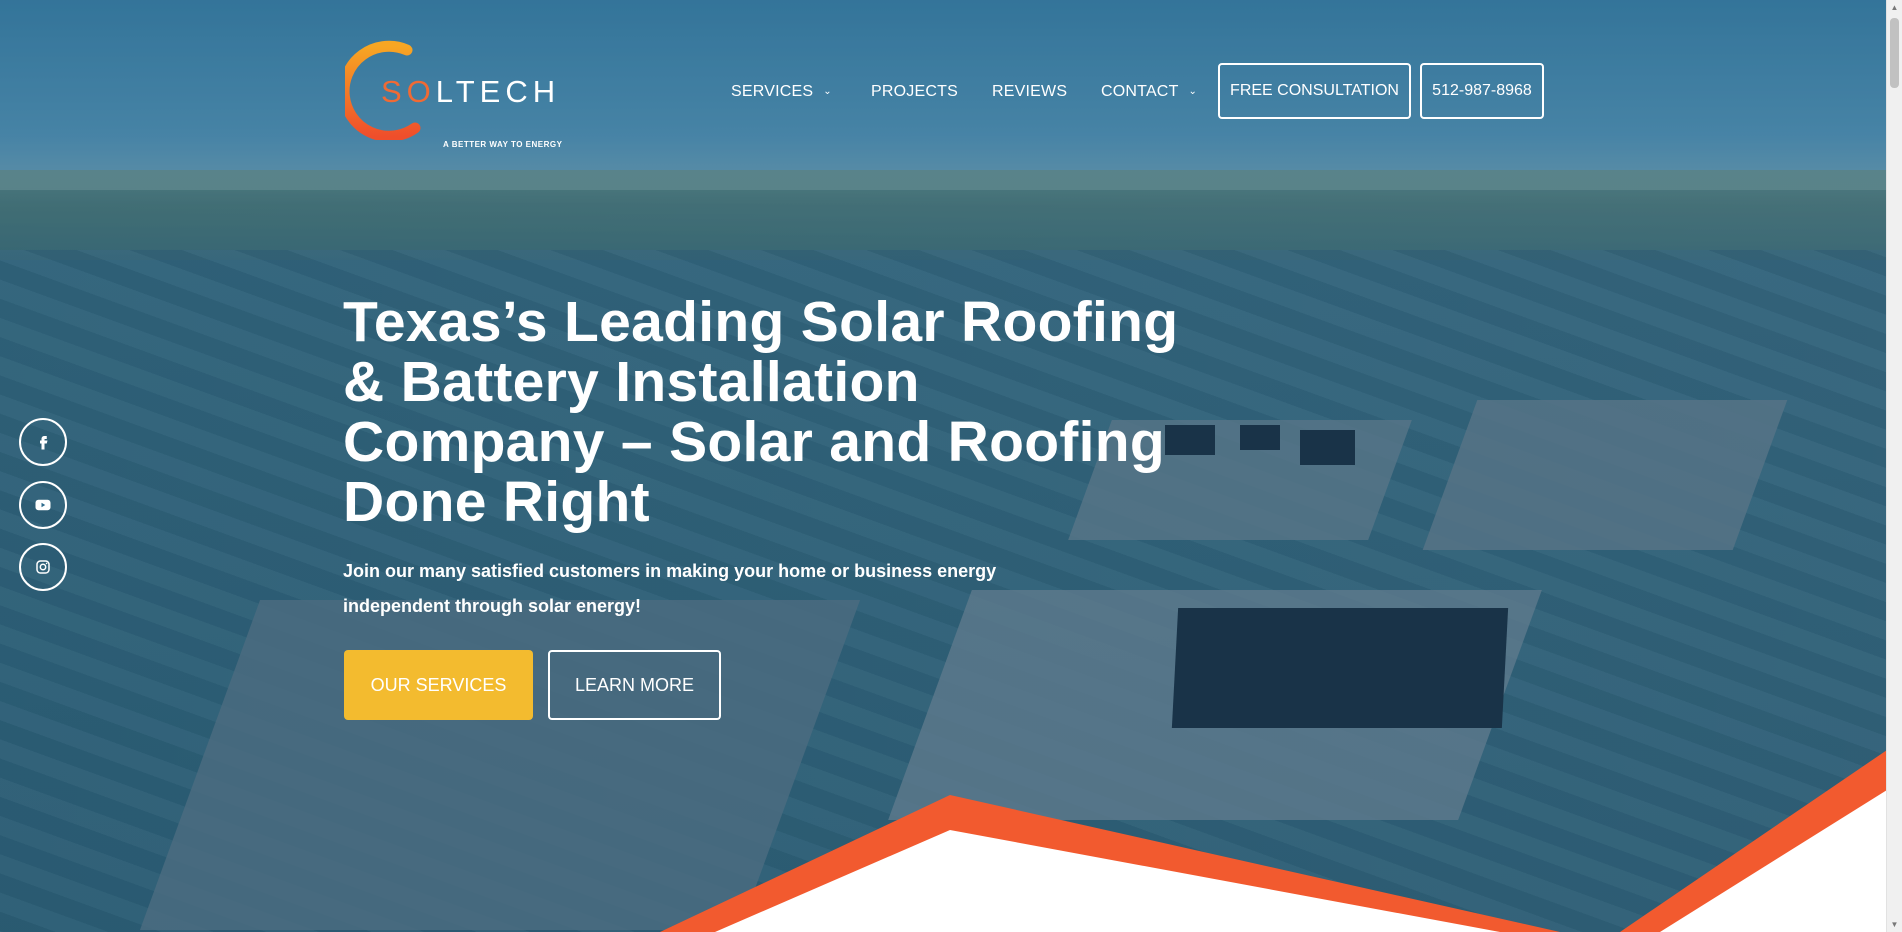 This screenshot has width=1902, height=932. I want to click on nav-projects-label: PROJECTS, so click(914, 91).